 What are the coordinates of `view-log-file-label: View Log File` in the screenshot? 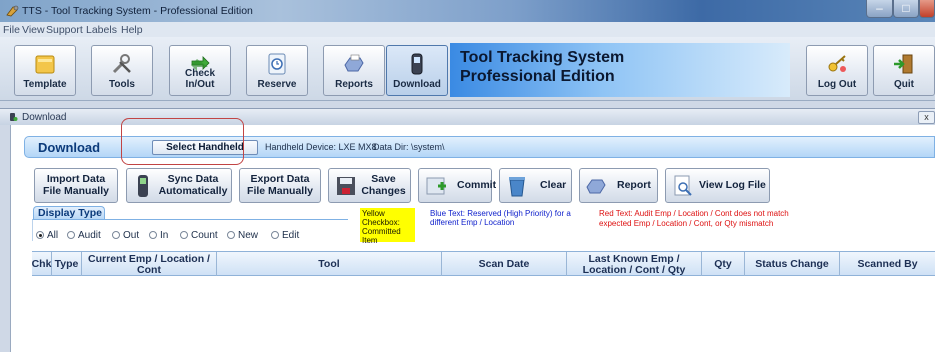 It's located at (732, 185).